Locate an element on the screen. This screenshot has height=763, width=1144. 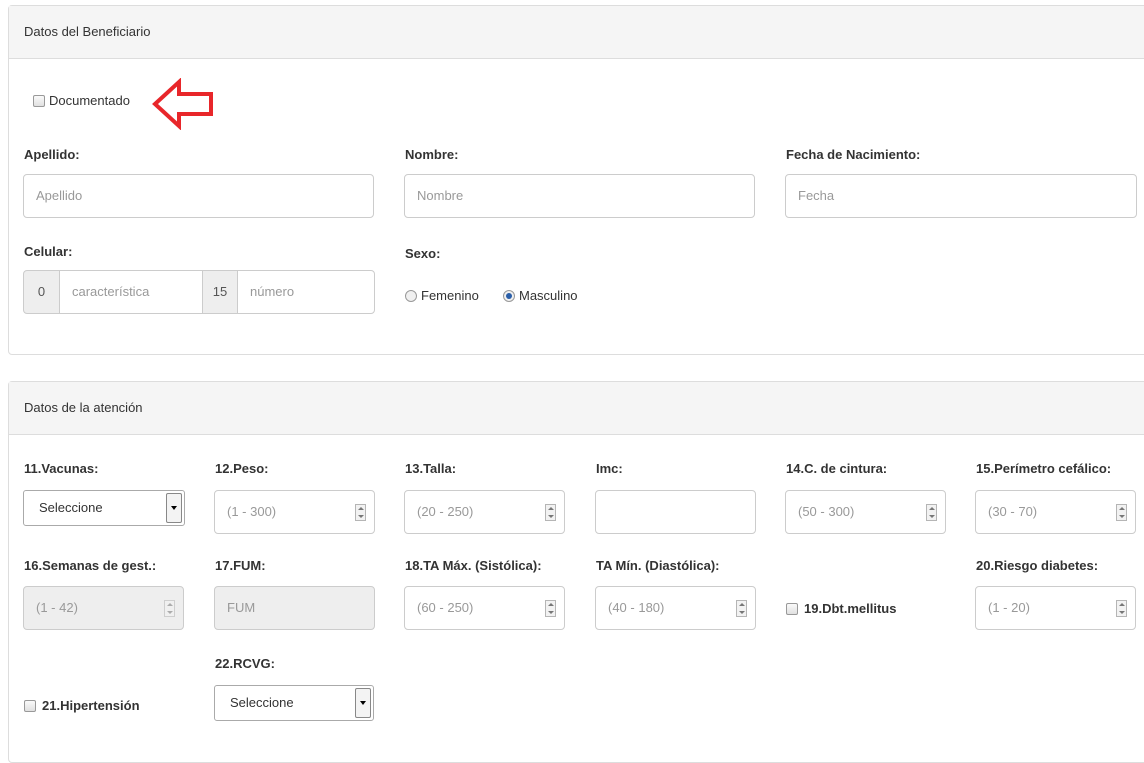
sexo-femenino-radio is located at coordinates (411, 296).